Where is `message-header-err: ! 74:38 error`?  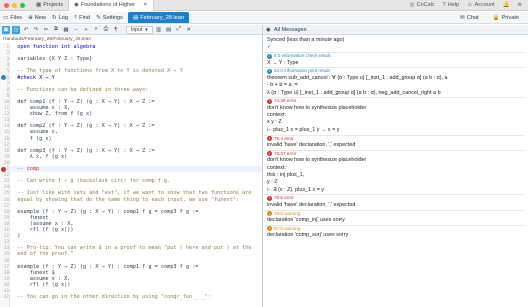 message-header-err: ! 74:38 error is located at coordinates (281, 101).